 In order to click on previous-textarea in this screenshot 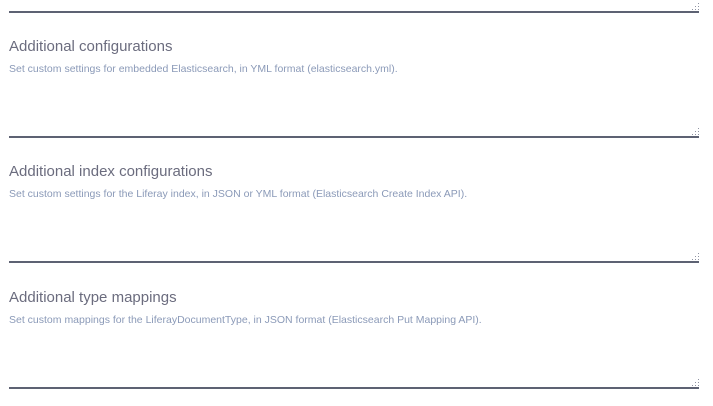, I will do `click(354, 6)`.